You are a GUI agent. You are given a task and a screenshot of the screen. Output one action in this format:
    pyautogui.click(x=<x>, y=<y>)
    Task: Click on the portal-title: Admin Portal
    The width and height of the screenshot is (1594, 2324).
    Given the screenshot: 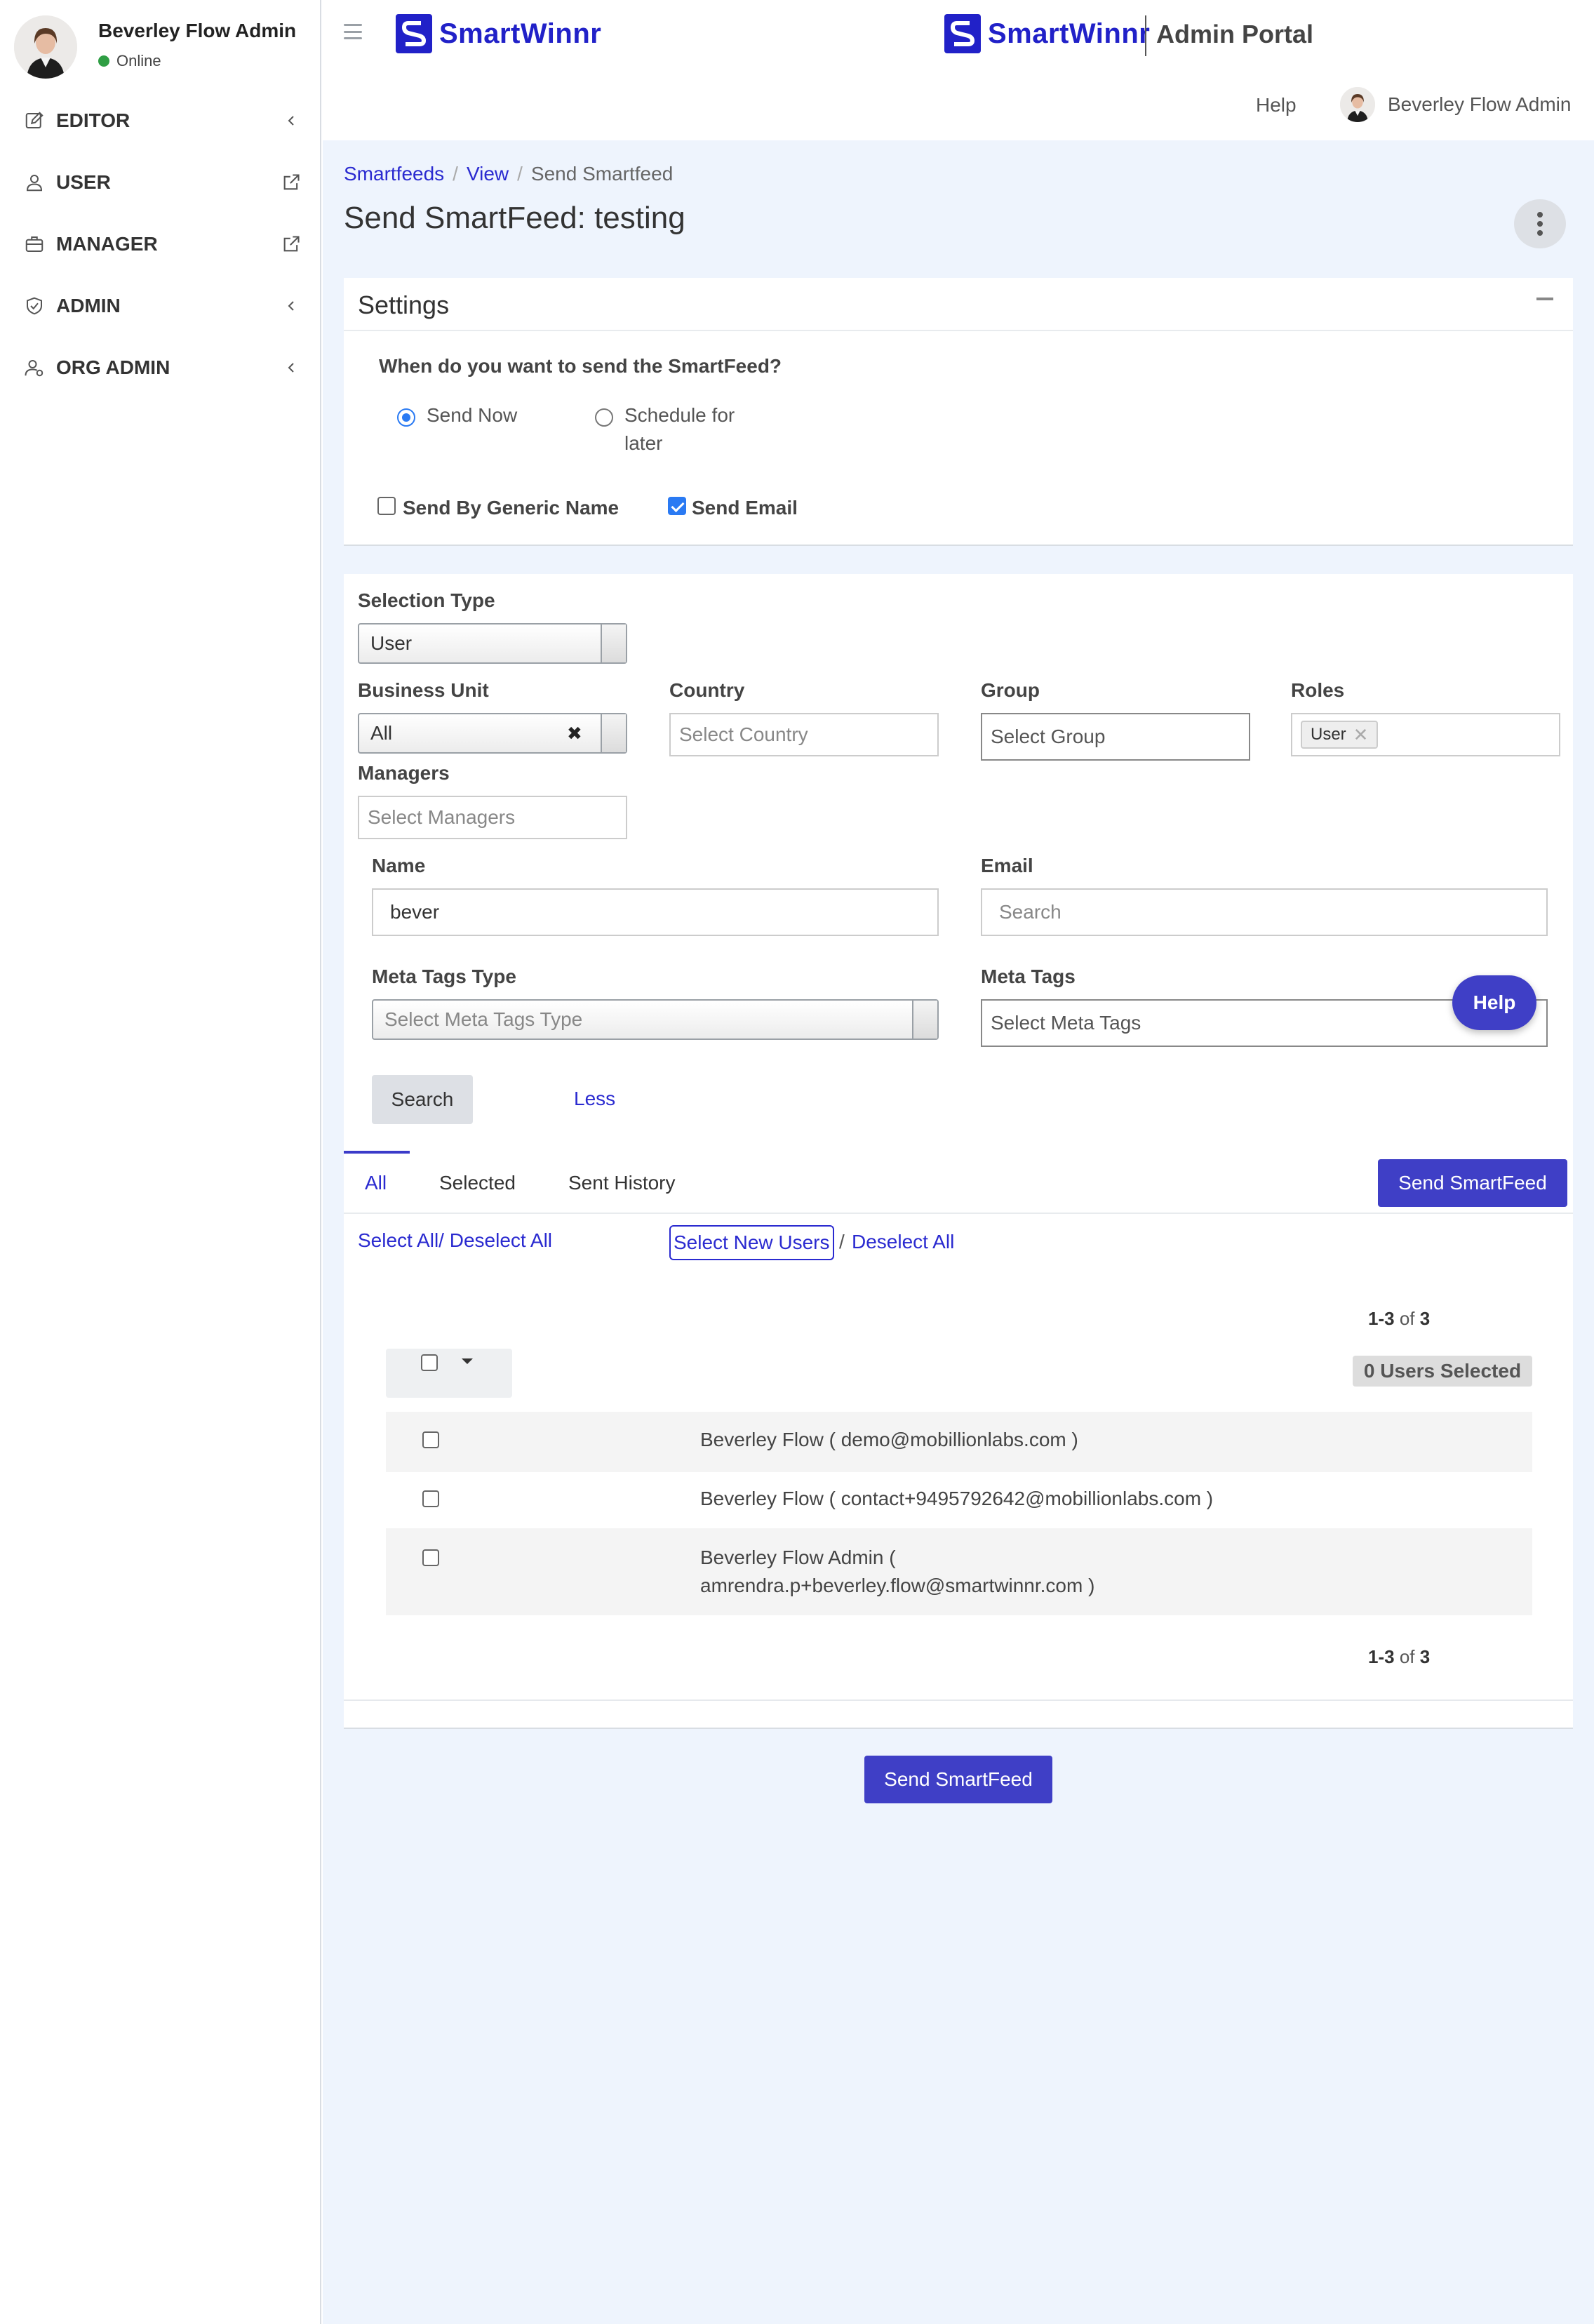 What is the action you would take?
    pyautogui.click(x=1235, y=34)
    